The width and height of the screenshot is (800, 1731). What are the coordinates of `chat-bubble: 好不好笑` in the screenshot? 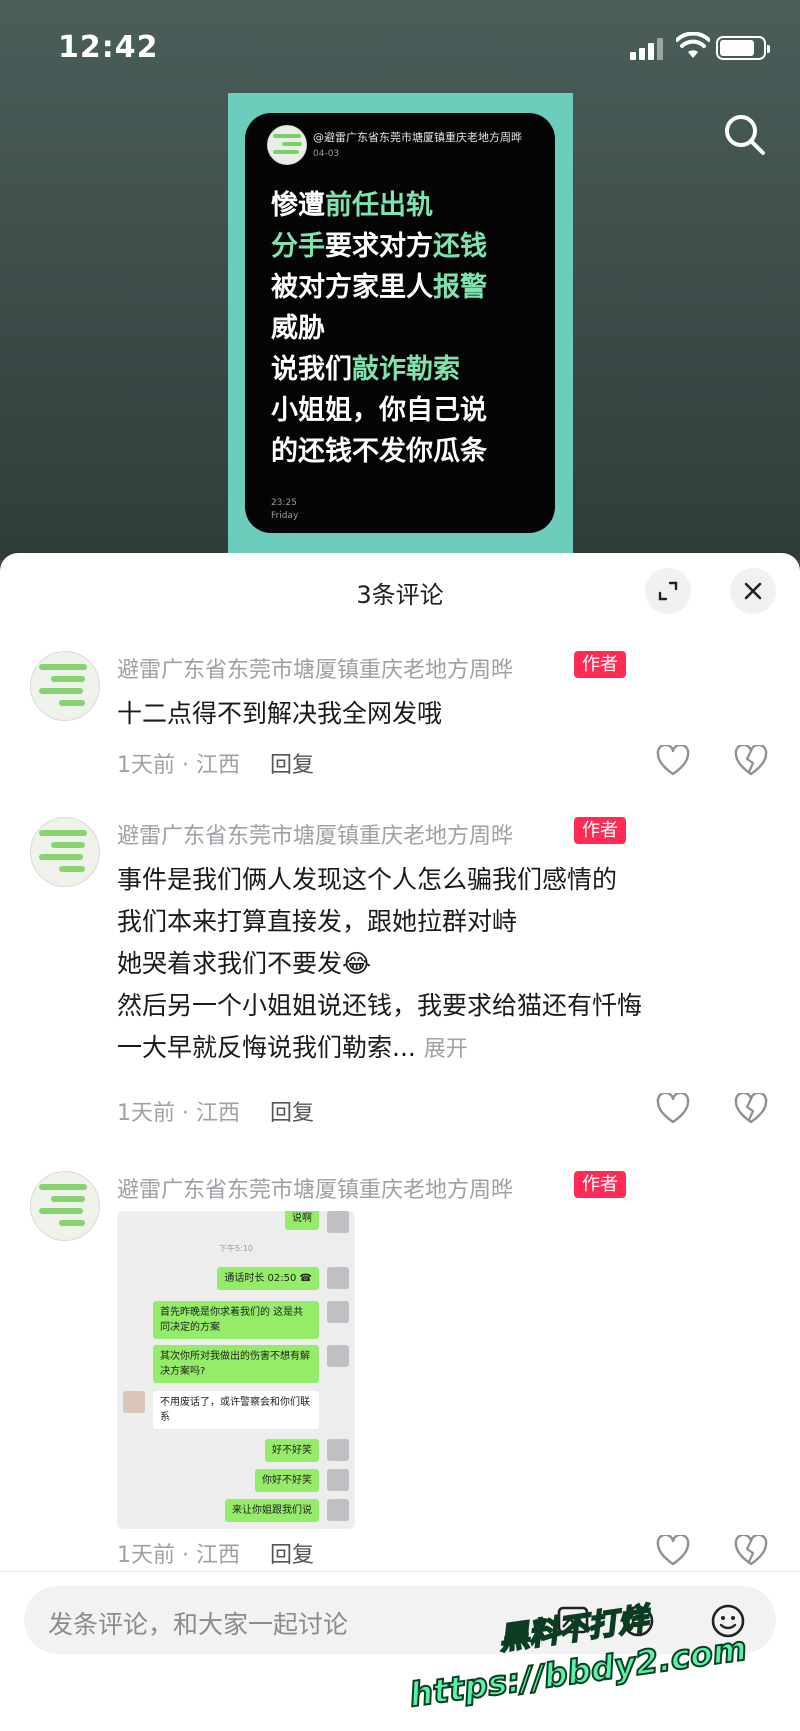 It's located at (292, 1450).